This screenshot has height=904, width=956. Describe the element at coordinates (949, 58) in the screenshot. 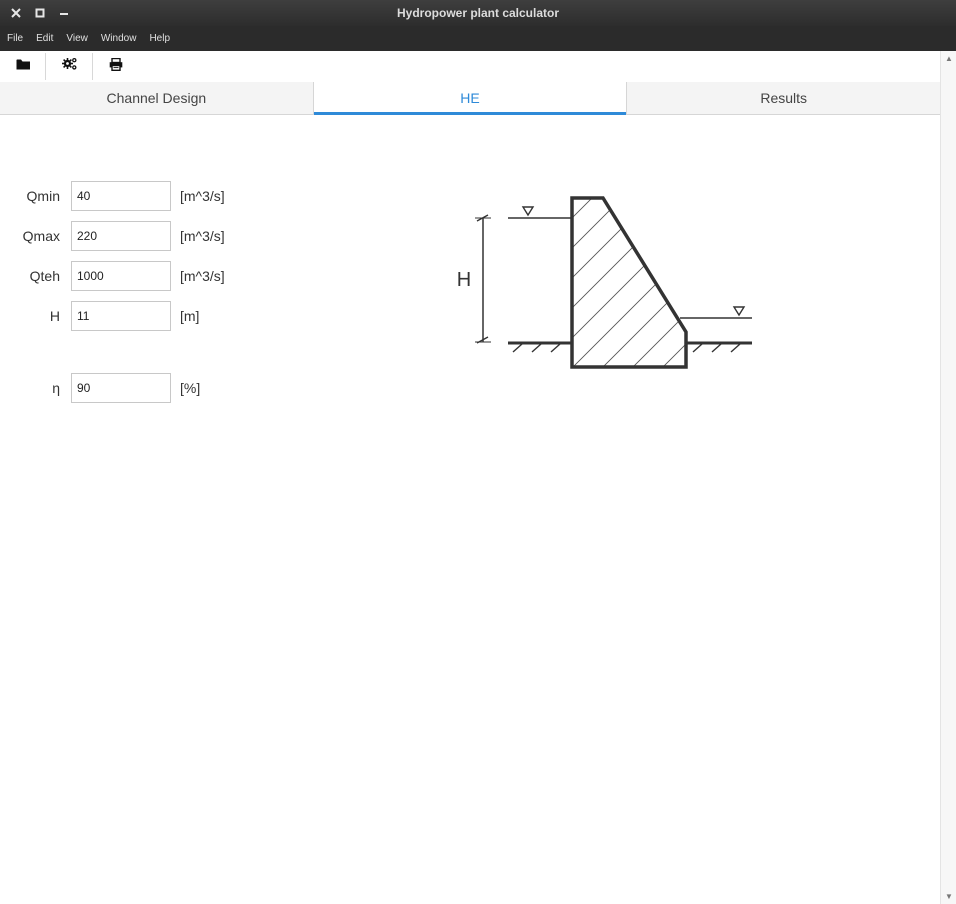

I see `scroll-up-icon: ▲` at that location.